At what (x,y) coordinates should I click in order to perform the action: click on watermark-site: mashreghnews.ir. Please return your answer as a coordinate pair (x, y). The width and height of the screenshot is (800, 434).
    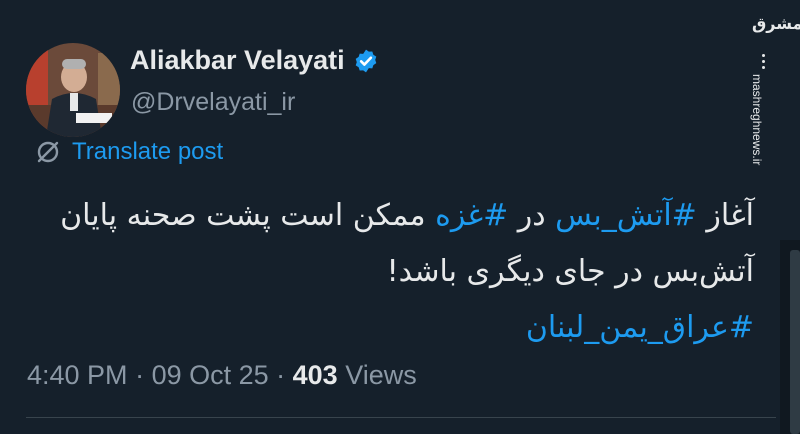
    Looking at the image, I should click on (757, 120).